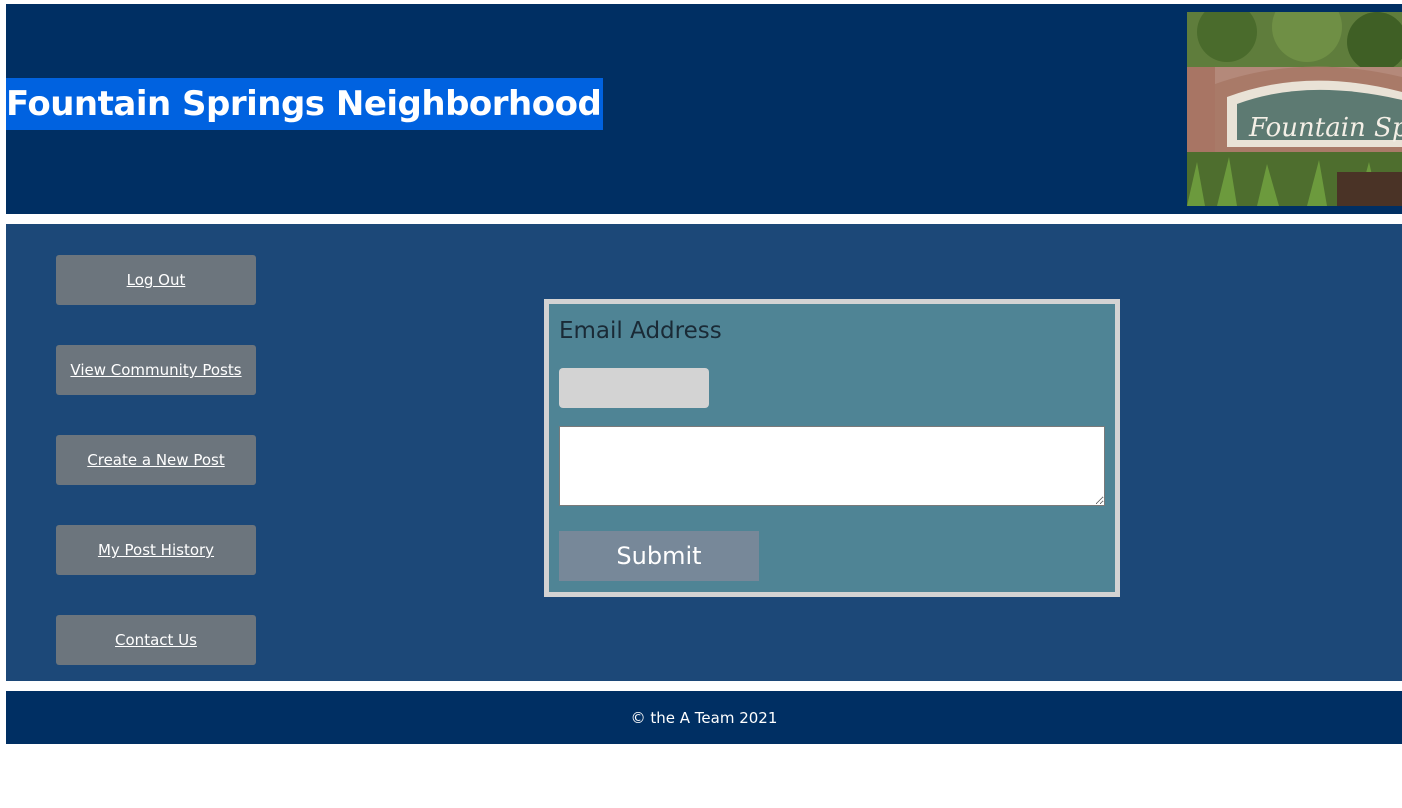  I want to click on email-field, so click(634, 388).